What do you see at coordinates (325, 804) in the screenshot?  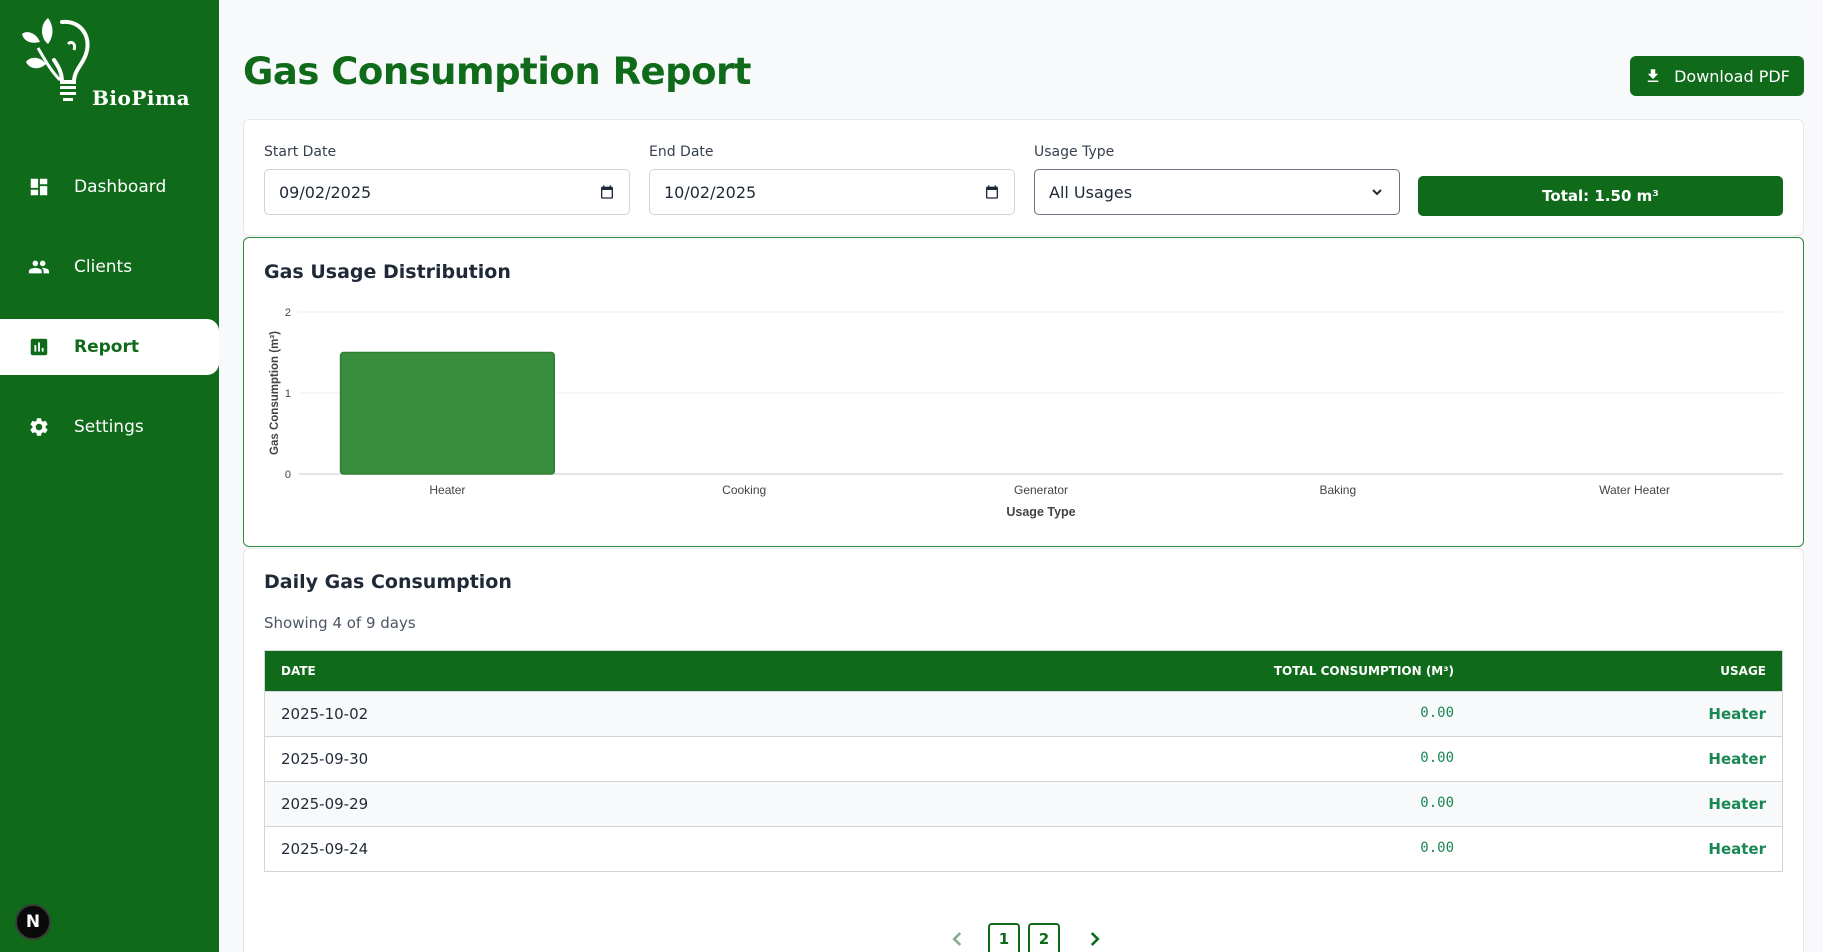 I see `cell-date: 2025-09-29` at bounding box center [325, 804].